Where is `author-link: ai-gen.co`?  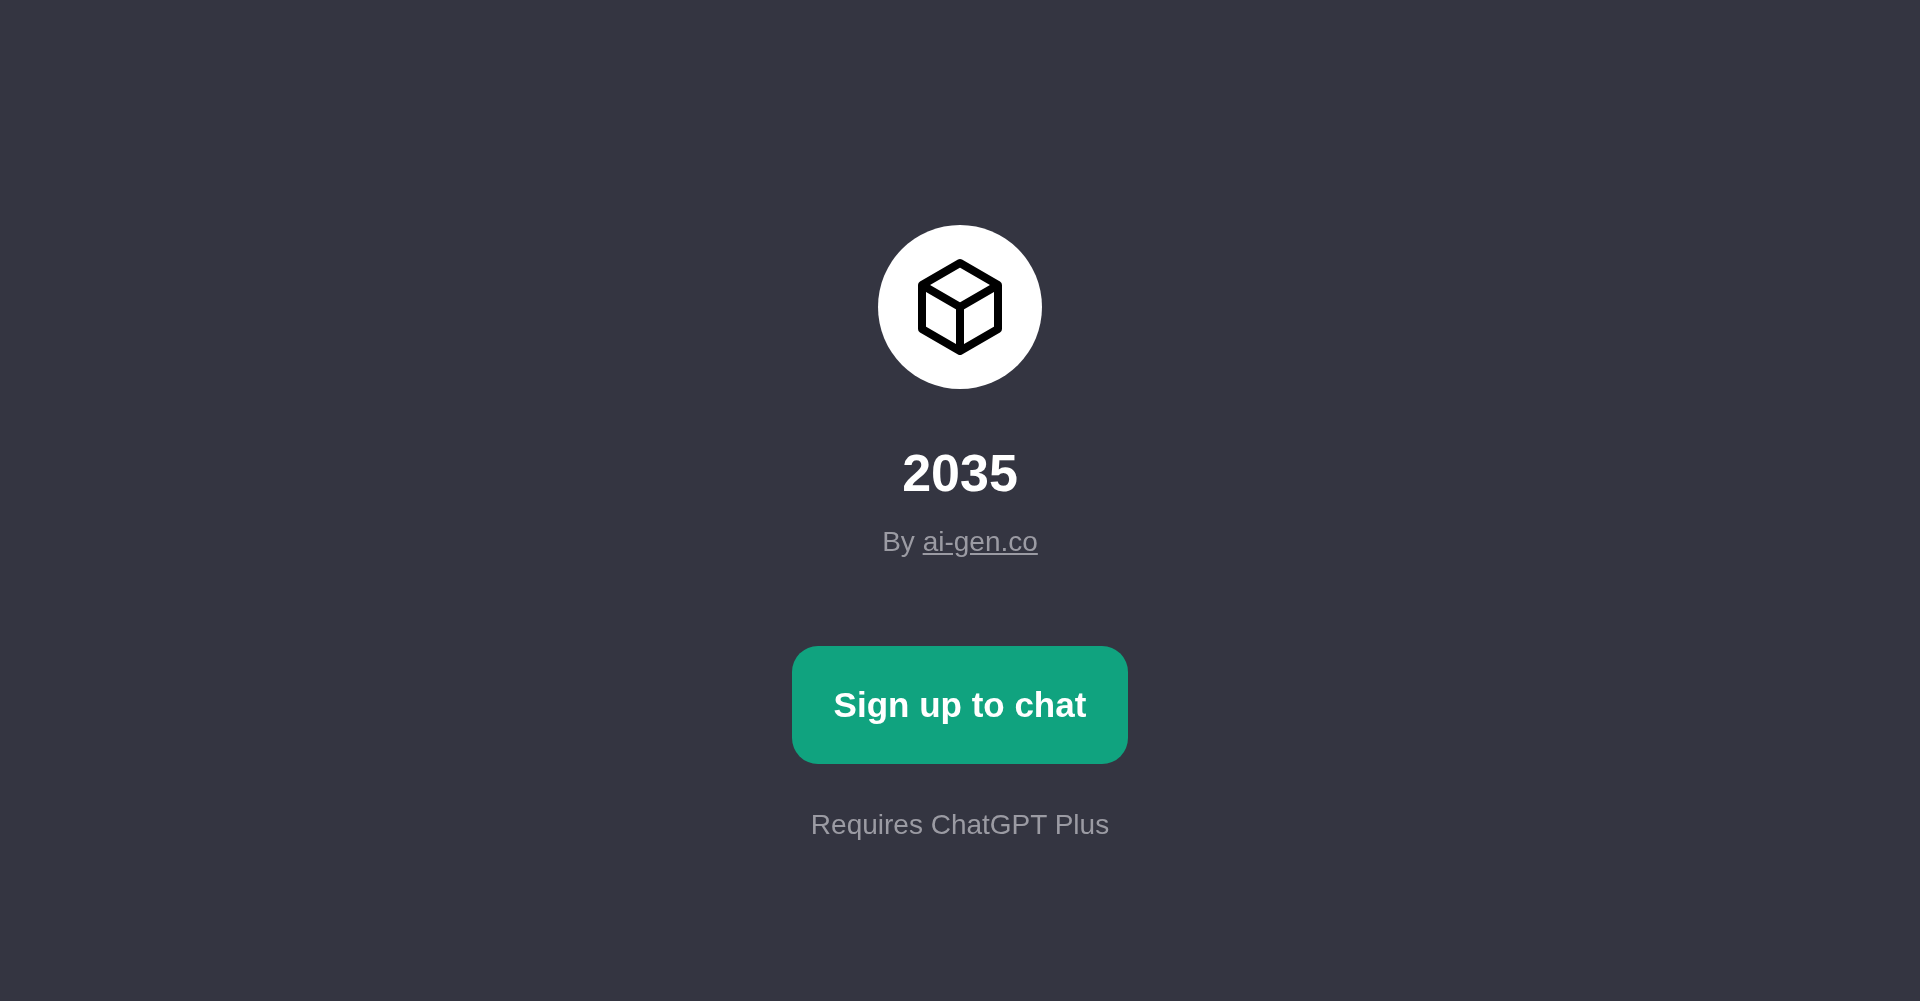
author-link: ai-gen.co is located at coordinates (980, 541).